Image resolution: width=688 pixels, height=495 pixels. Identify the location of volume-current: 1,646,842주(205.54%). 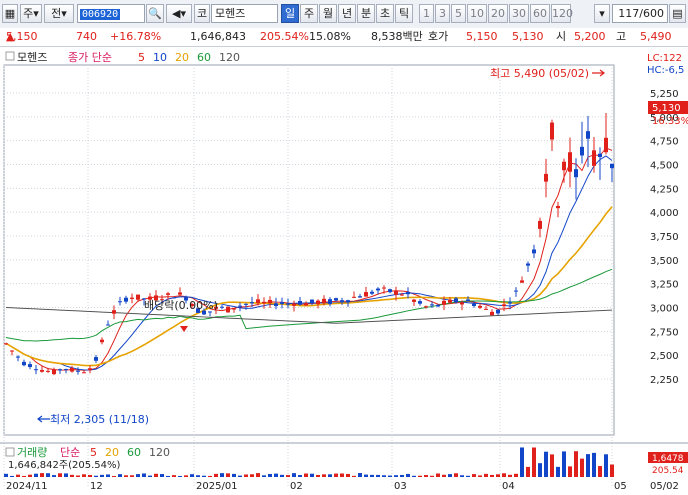
(64, 465).